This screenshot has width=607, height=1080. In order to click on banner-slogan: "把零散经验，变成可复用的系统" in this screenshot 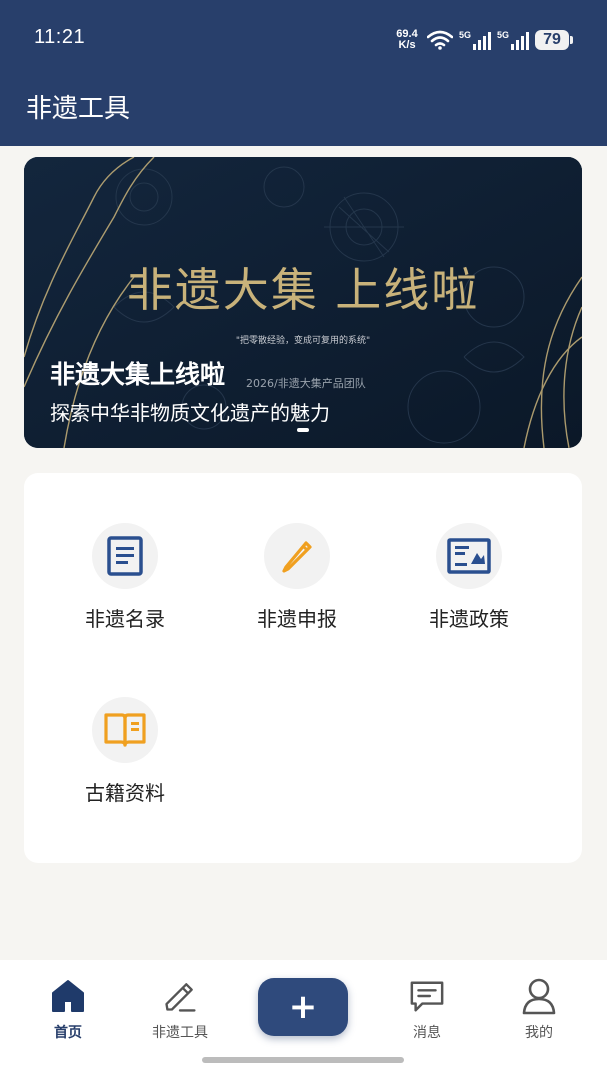, I will do `click(303, 341)`.